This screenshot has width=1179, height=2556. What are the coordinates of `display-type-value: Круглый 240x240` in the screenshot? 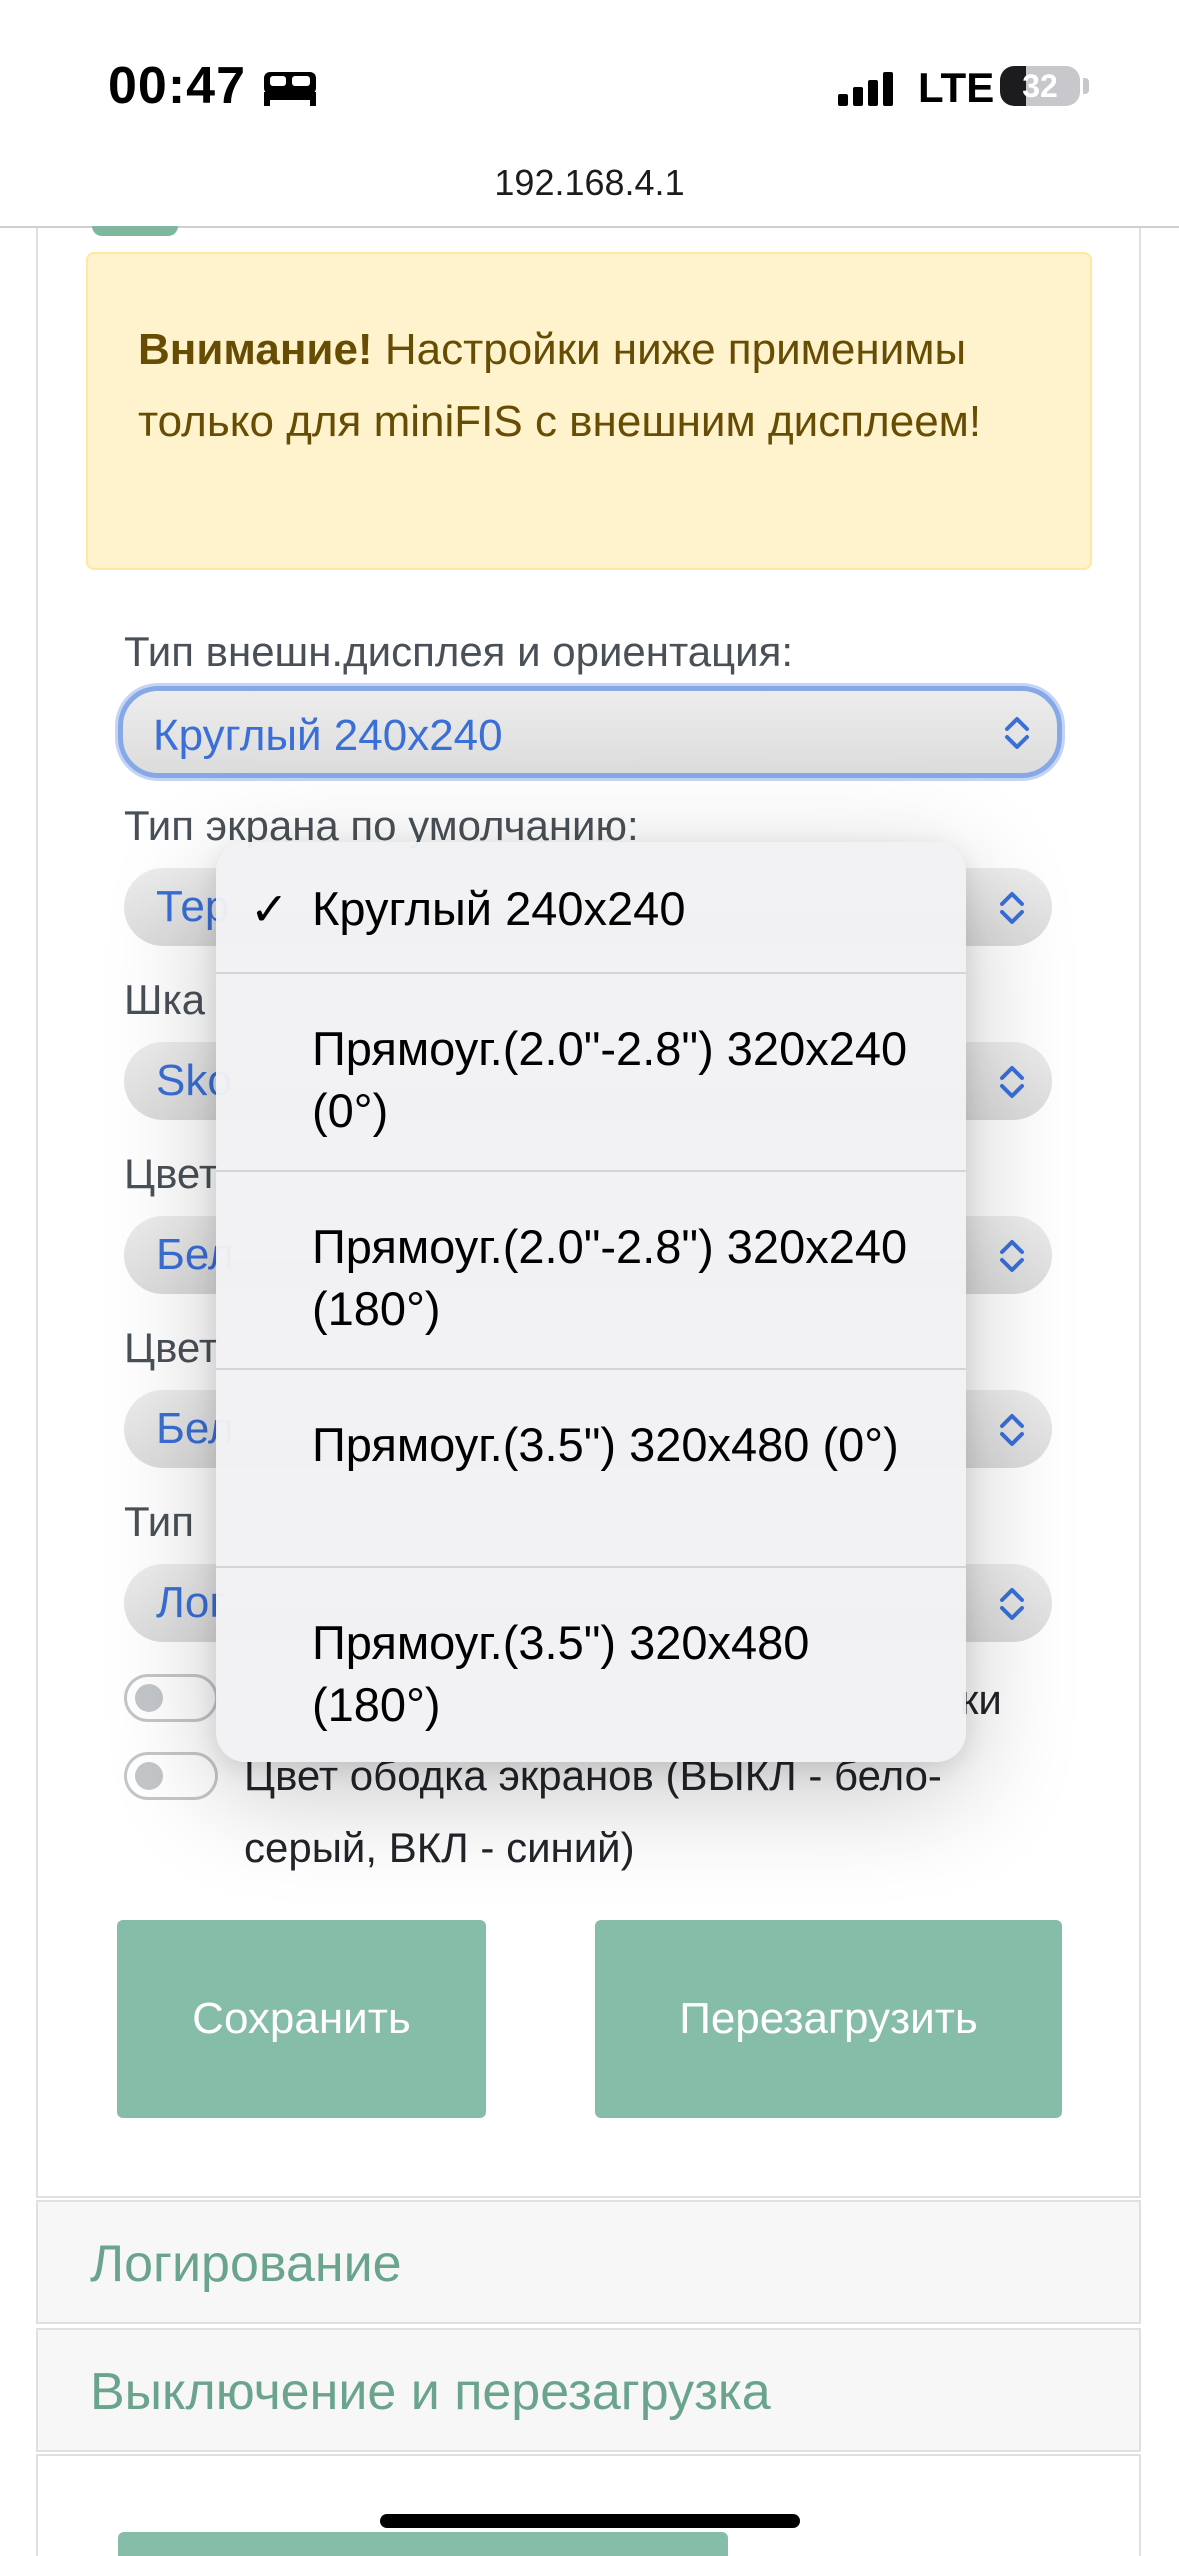 It's located at (328, 735).